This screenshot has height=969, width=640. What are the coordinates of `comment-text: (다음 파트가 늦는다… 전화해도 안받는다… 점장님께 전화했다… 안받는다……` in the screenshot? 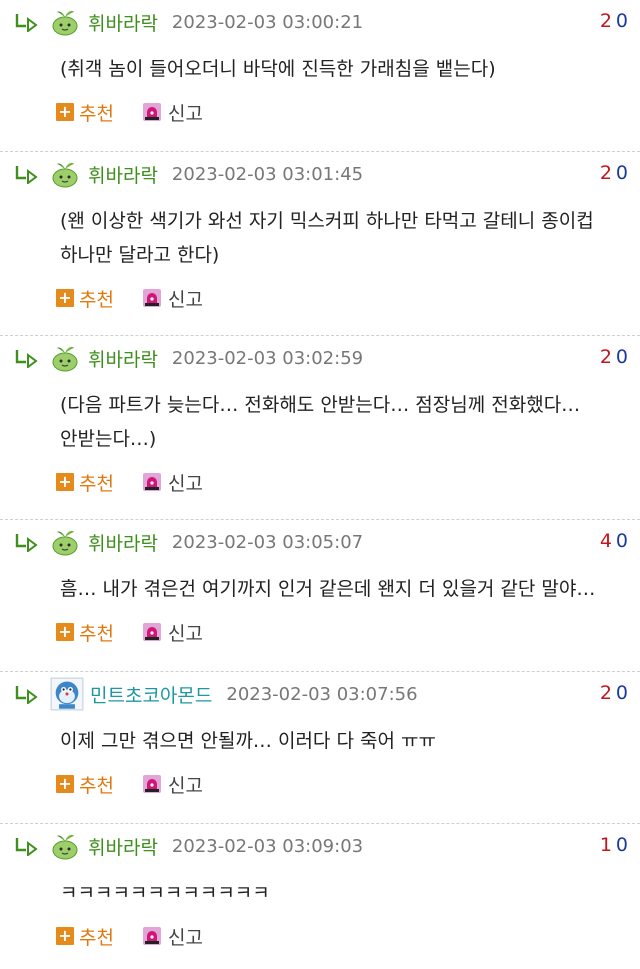 It's located at (320, 422).